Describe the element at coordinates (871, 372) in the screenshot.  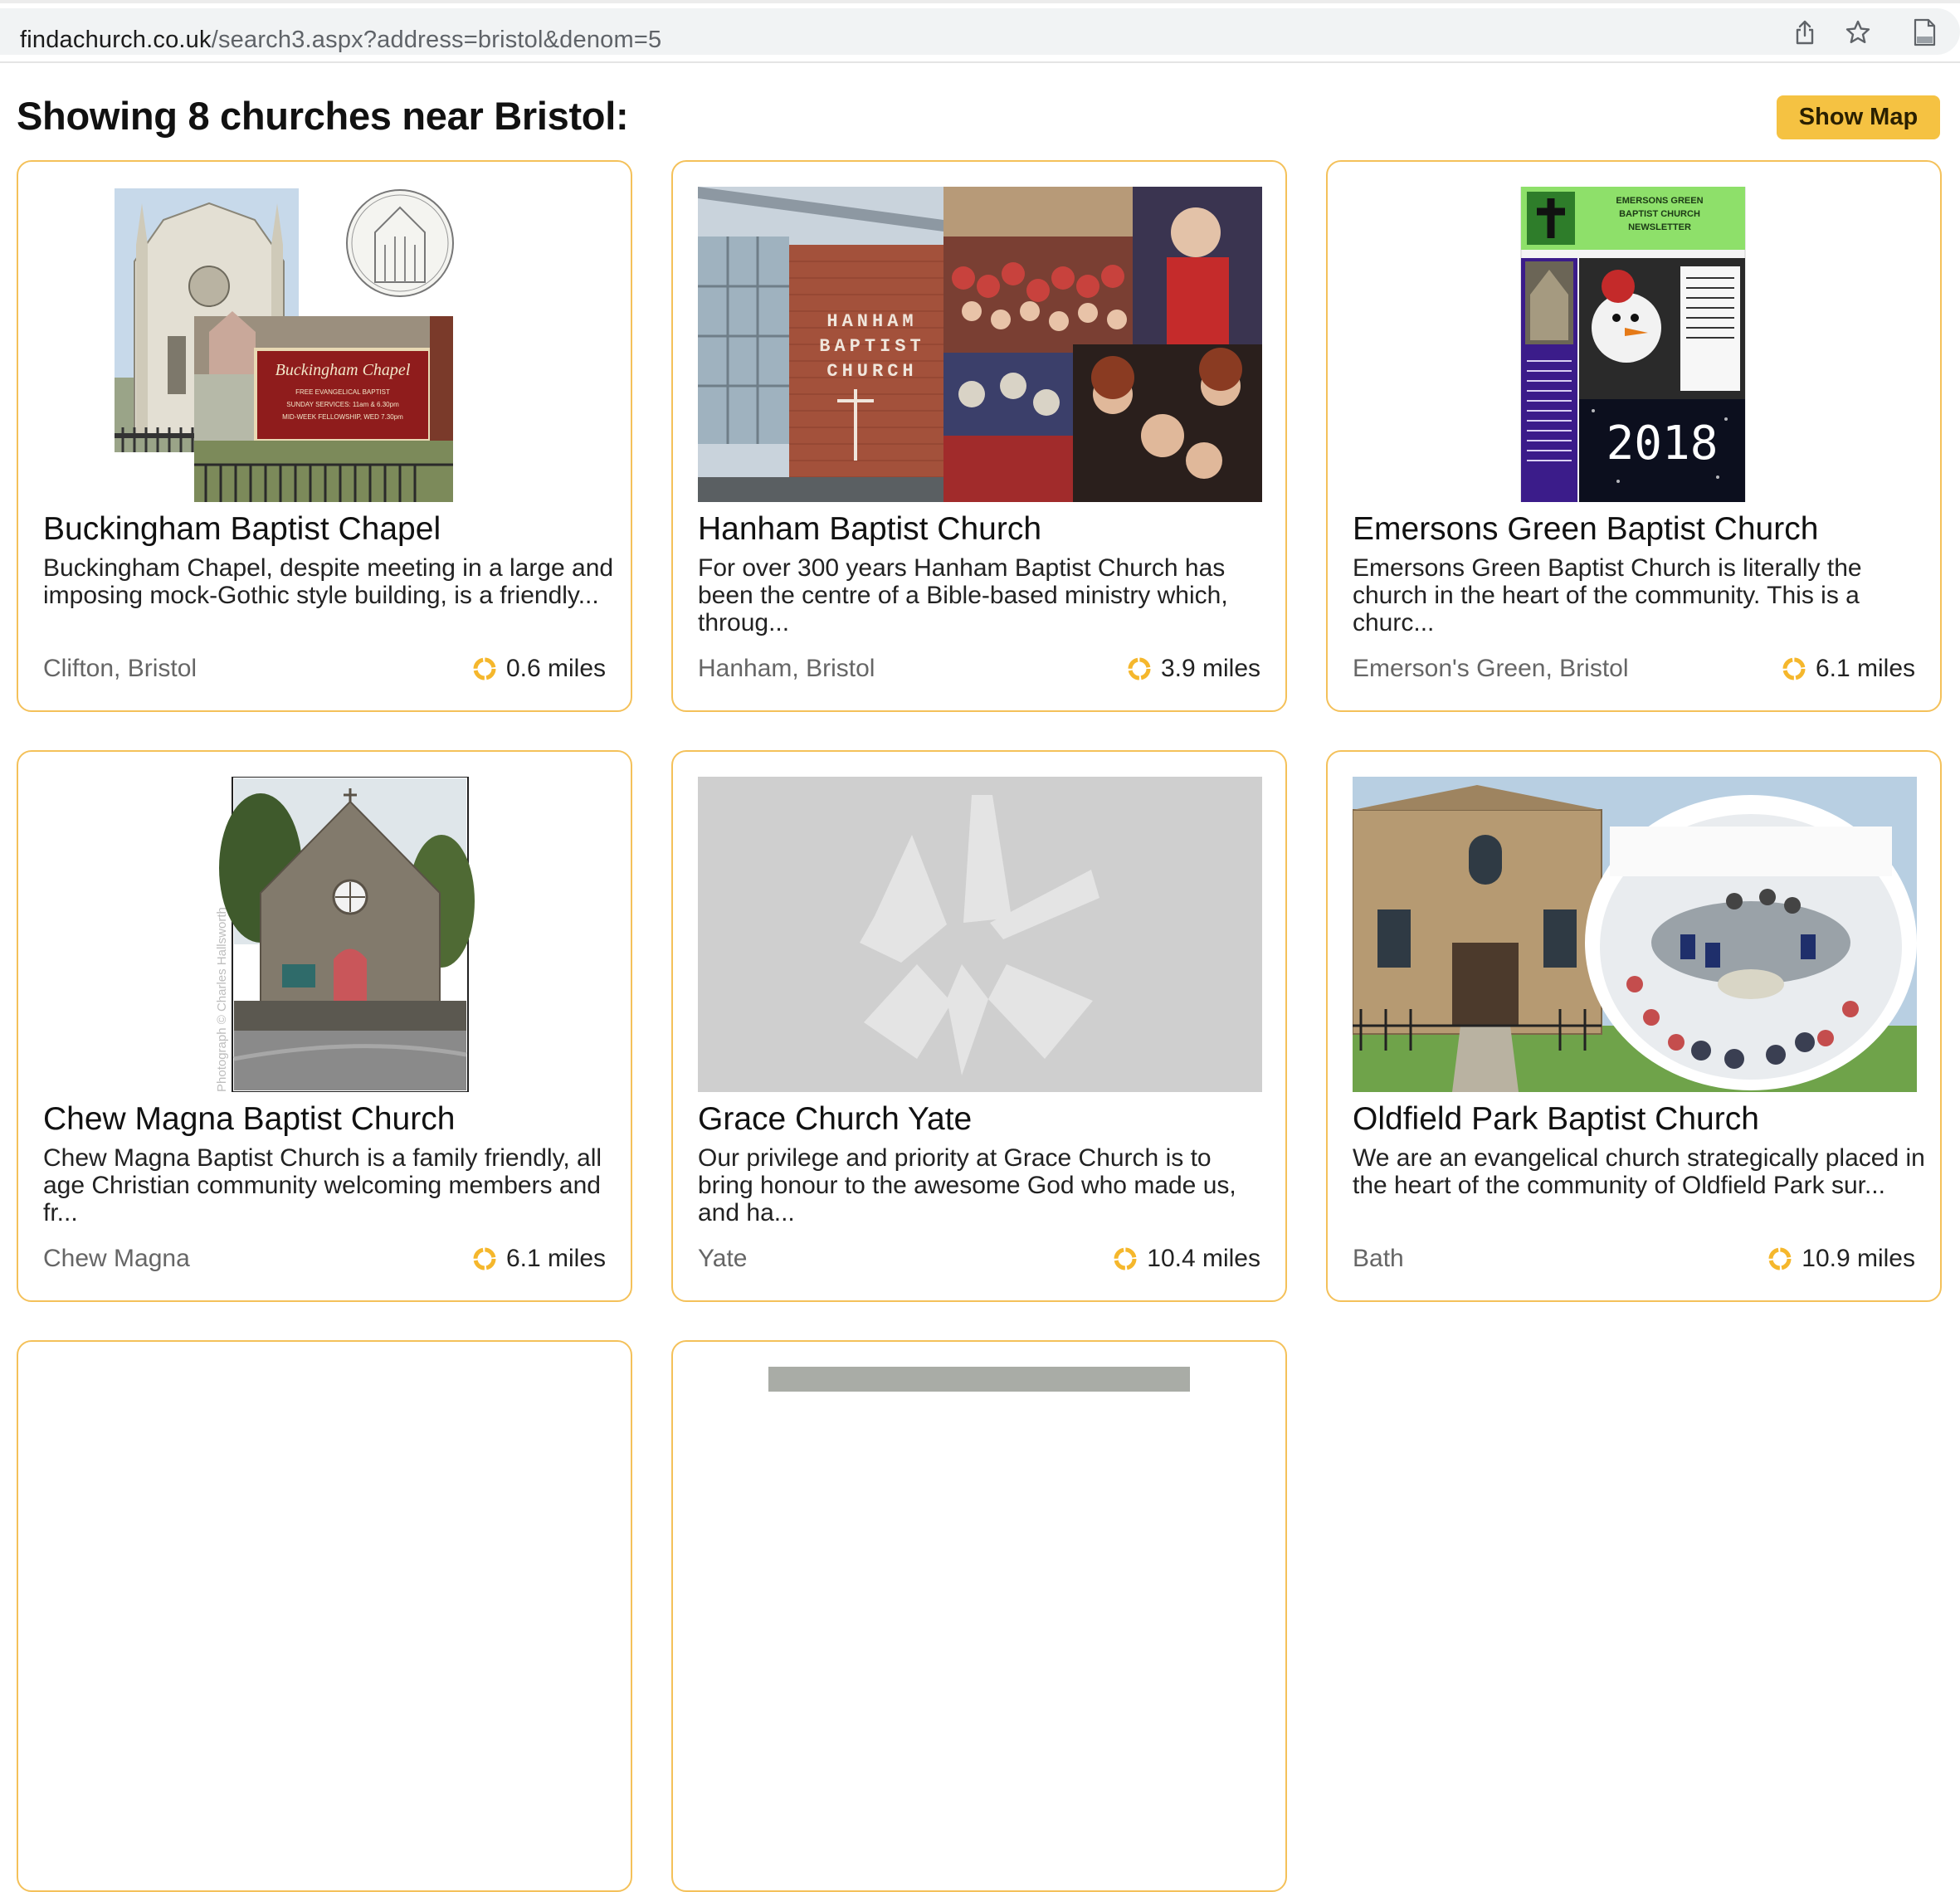
I see `svg-text: CHURCH` at that location.